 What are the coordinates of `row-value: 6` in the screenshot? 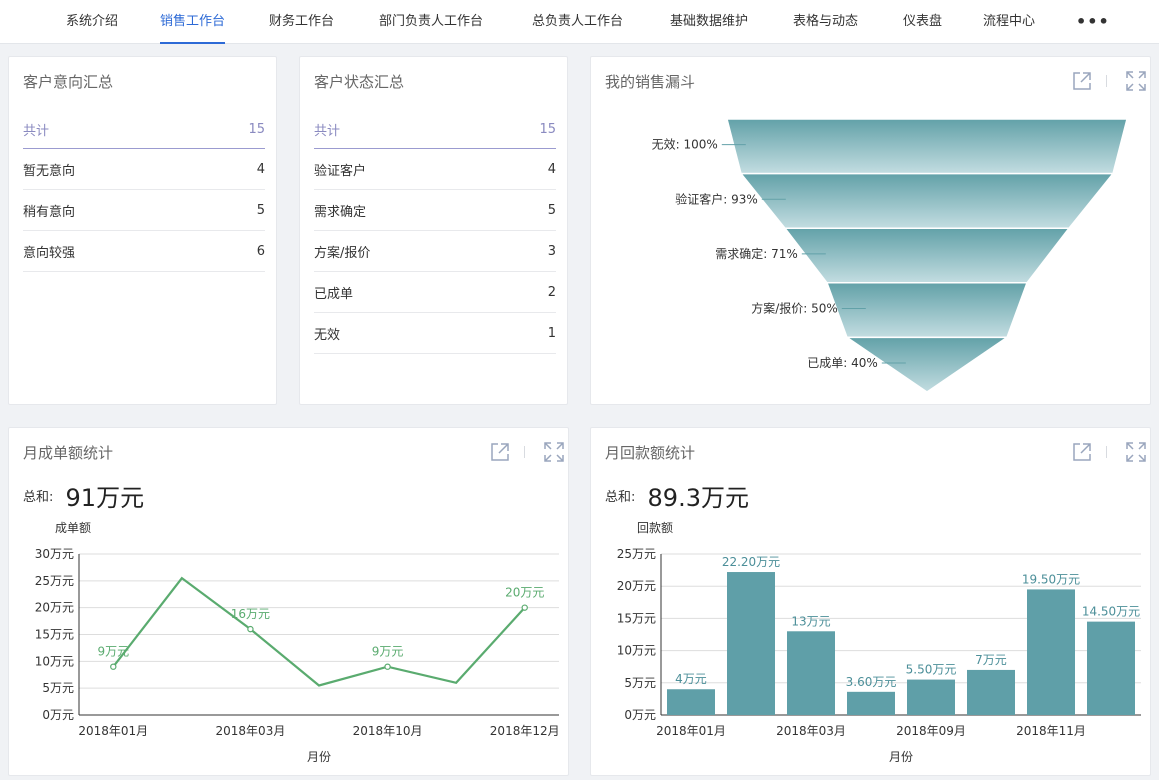 It's located at (260, 251).